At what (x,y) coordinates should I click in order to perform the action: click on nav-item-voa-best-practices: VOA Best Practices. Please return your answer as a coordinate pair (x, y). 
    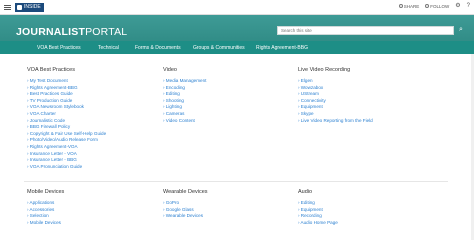
    Looking at the image, I should click on (59, 48).